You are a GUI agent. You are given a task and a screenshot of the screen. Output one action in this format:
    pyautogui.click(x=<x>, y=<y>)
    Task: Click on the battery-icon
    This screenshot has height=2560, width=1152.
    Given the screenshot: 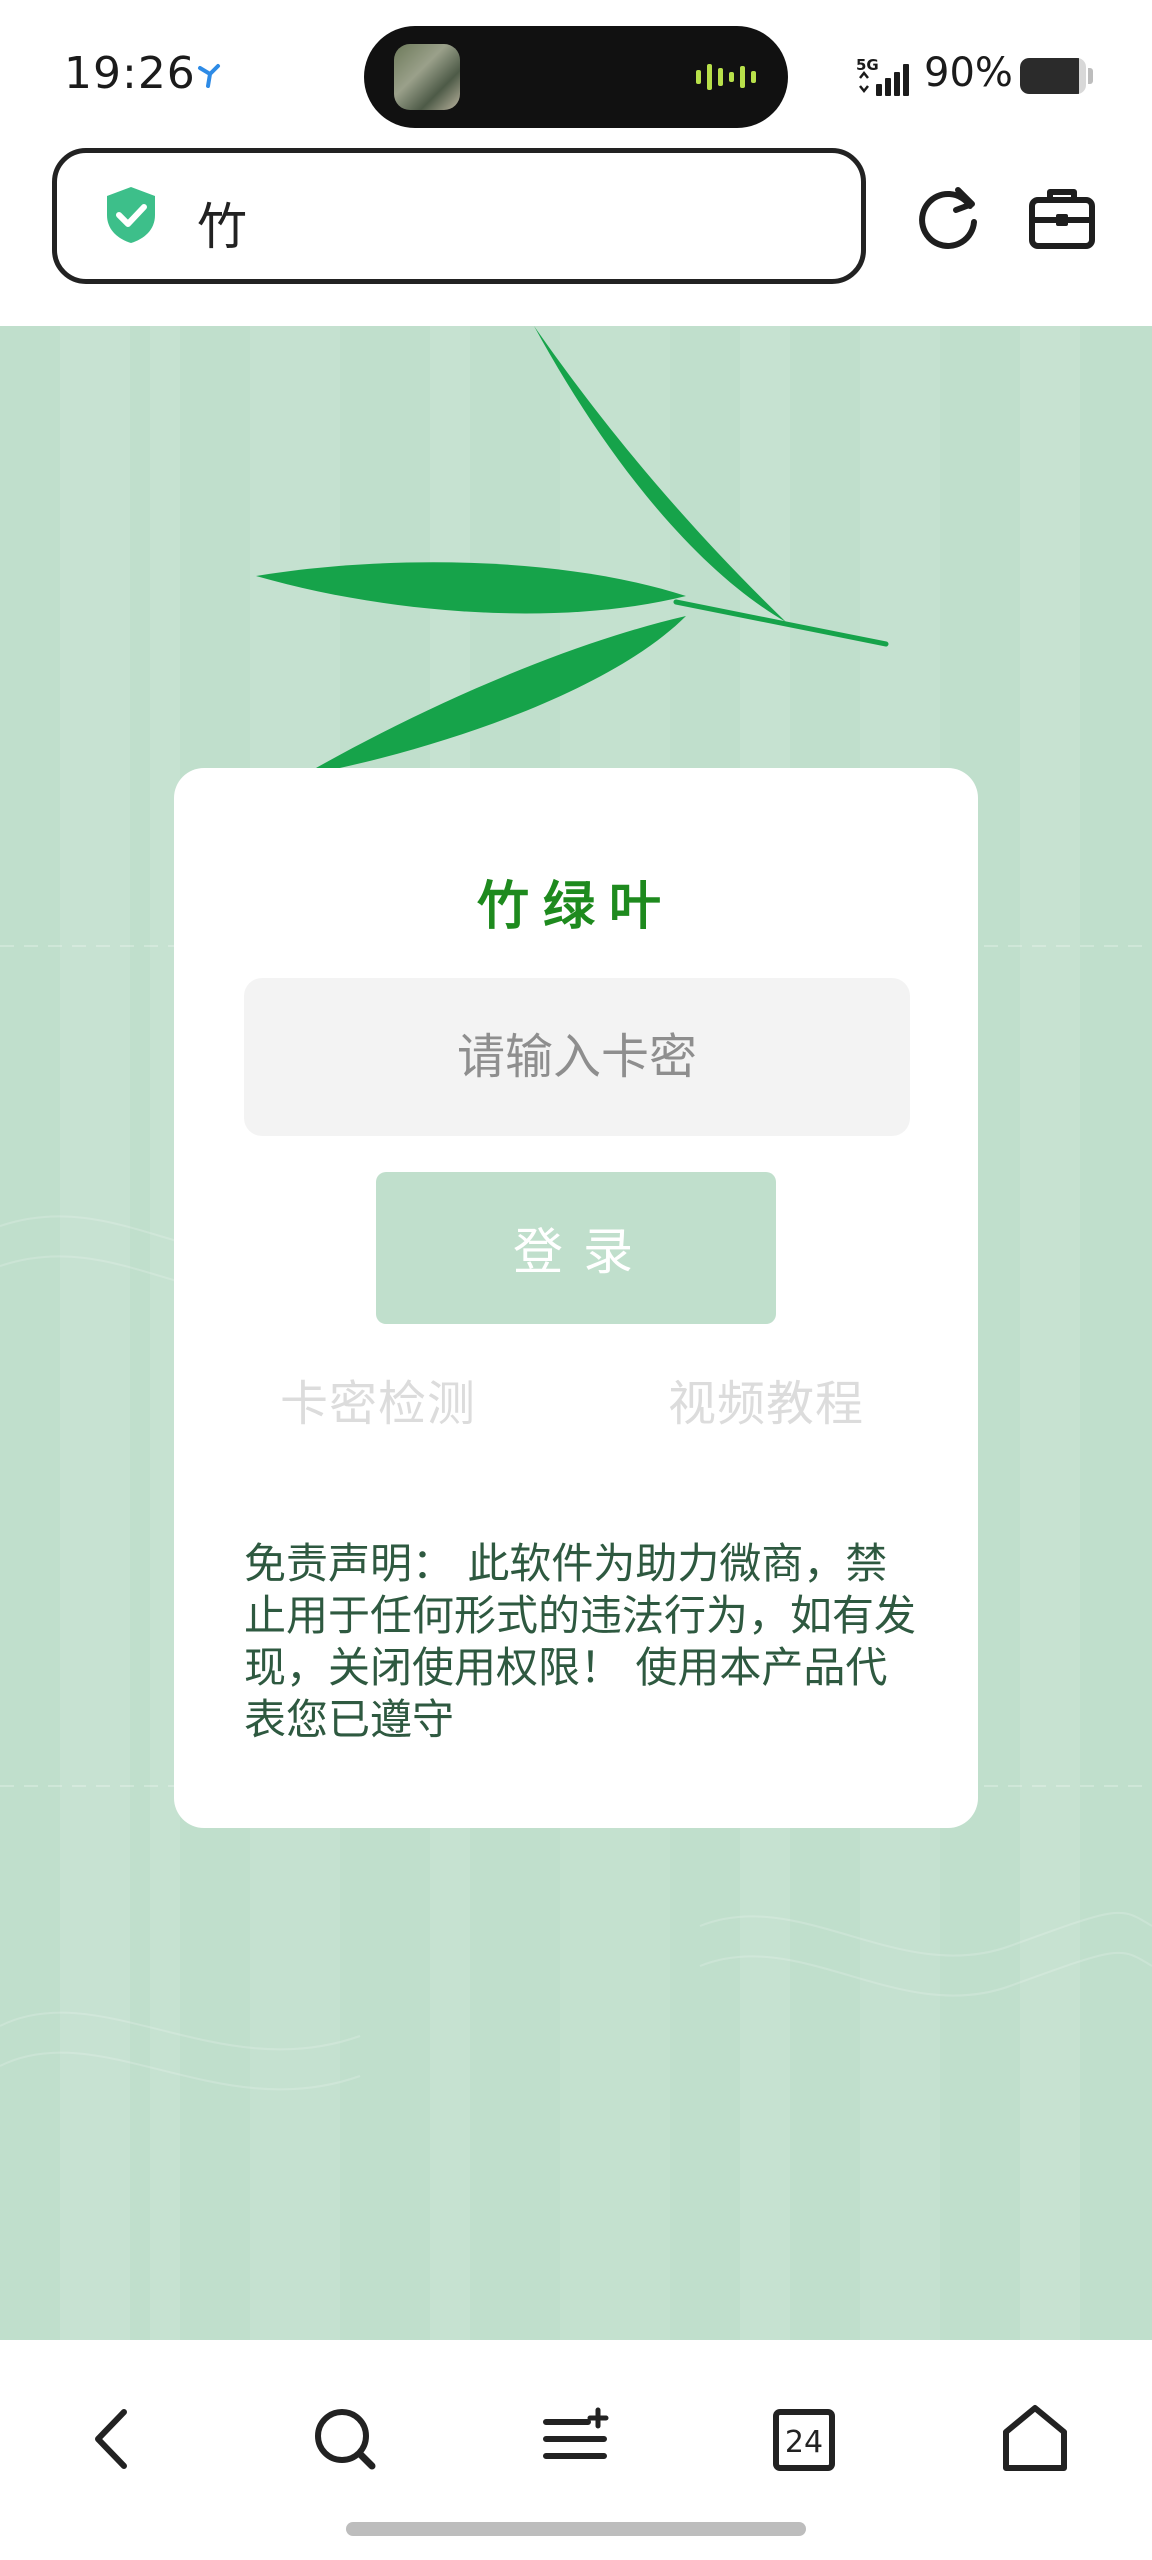 What is the action you would take?
    pyautogui.click(x=1053, y=76)
    